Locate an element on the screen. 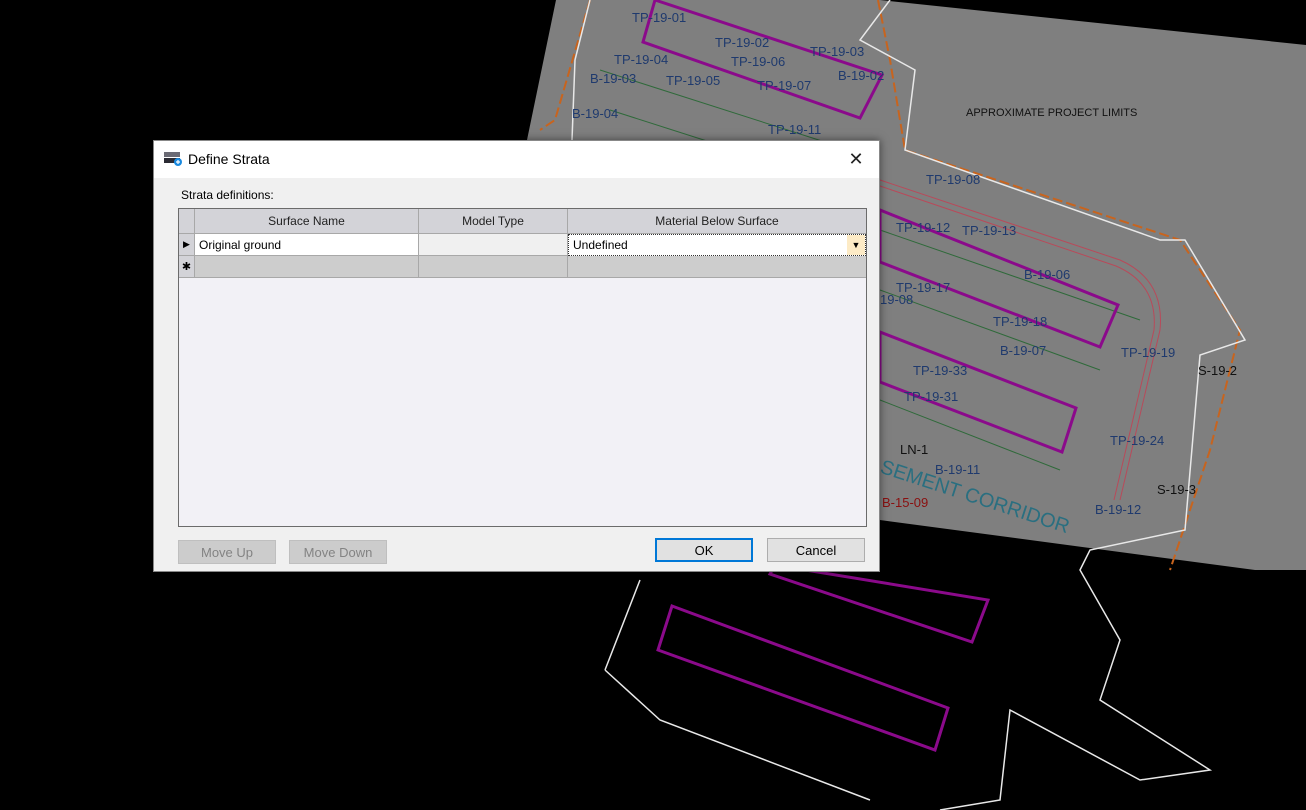 The height and width of the screenshot is (810, 1306). boring-label: TP-19-02 is located at coordinates (742, 42).